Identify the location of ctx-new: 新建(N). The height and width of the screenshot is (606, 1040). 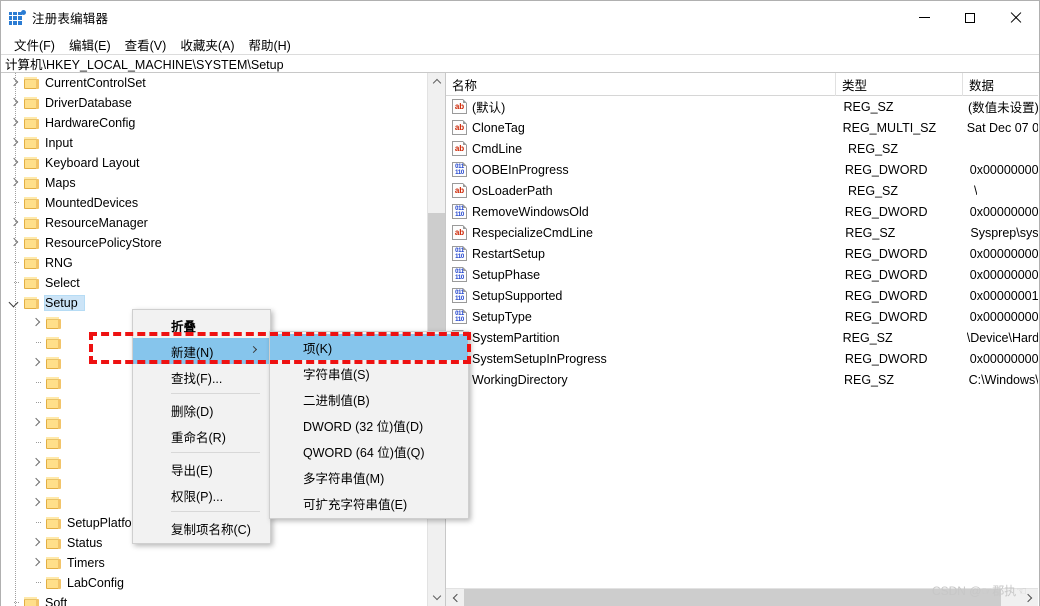
(201, 351).